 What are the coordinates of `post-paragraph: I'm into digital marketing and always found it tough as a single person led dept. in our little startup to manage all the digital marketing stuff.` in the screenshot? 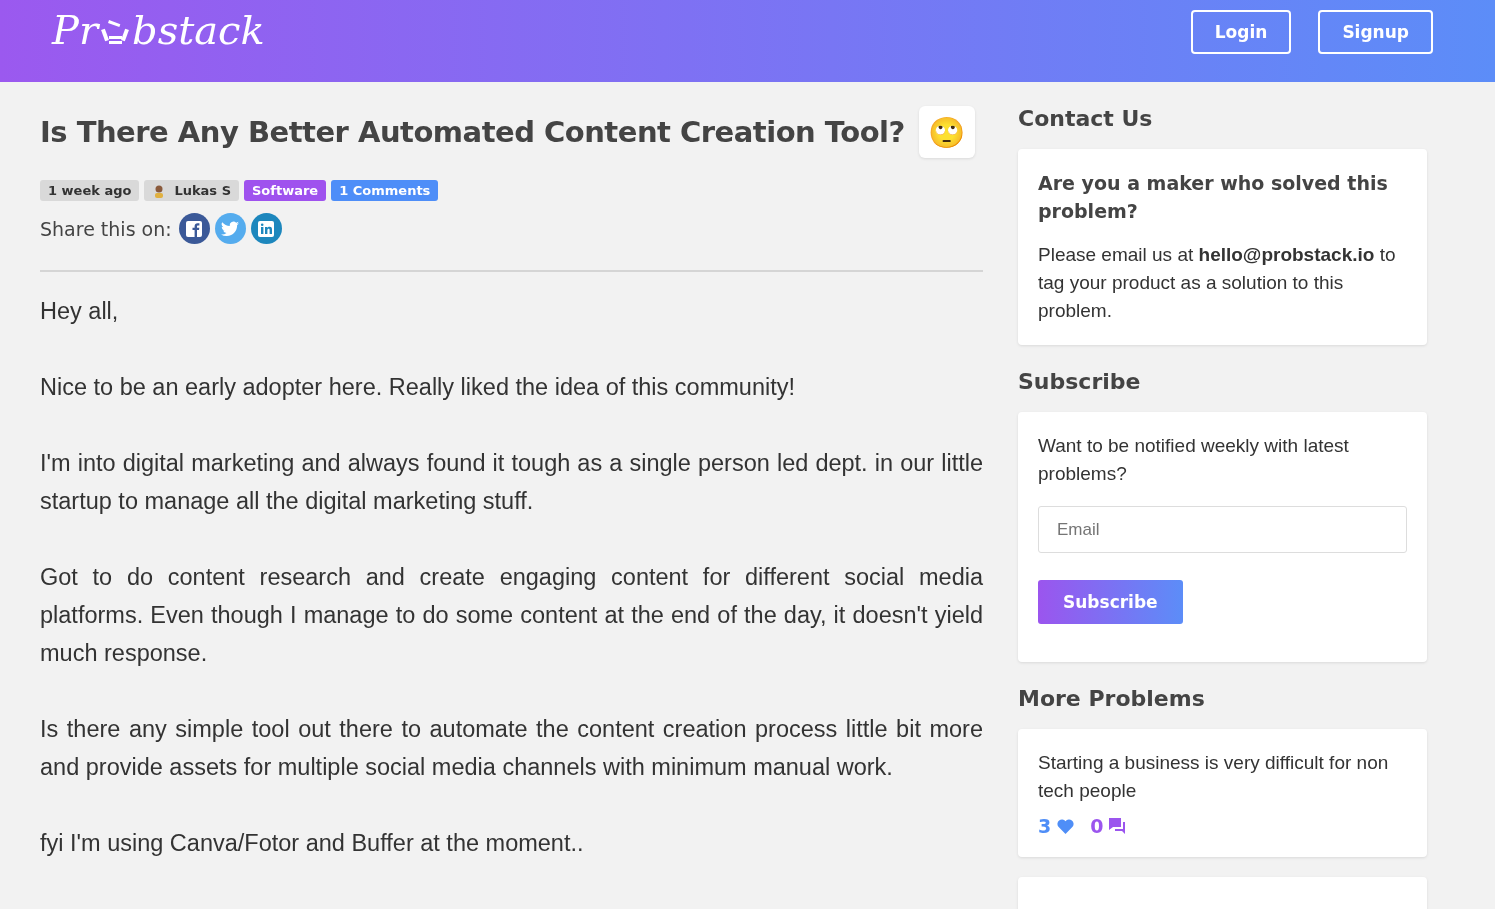 It's located at (511, 482).